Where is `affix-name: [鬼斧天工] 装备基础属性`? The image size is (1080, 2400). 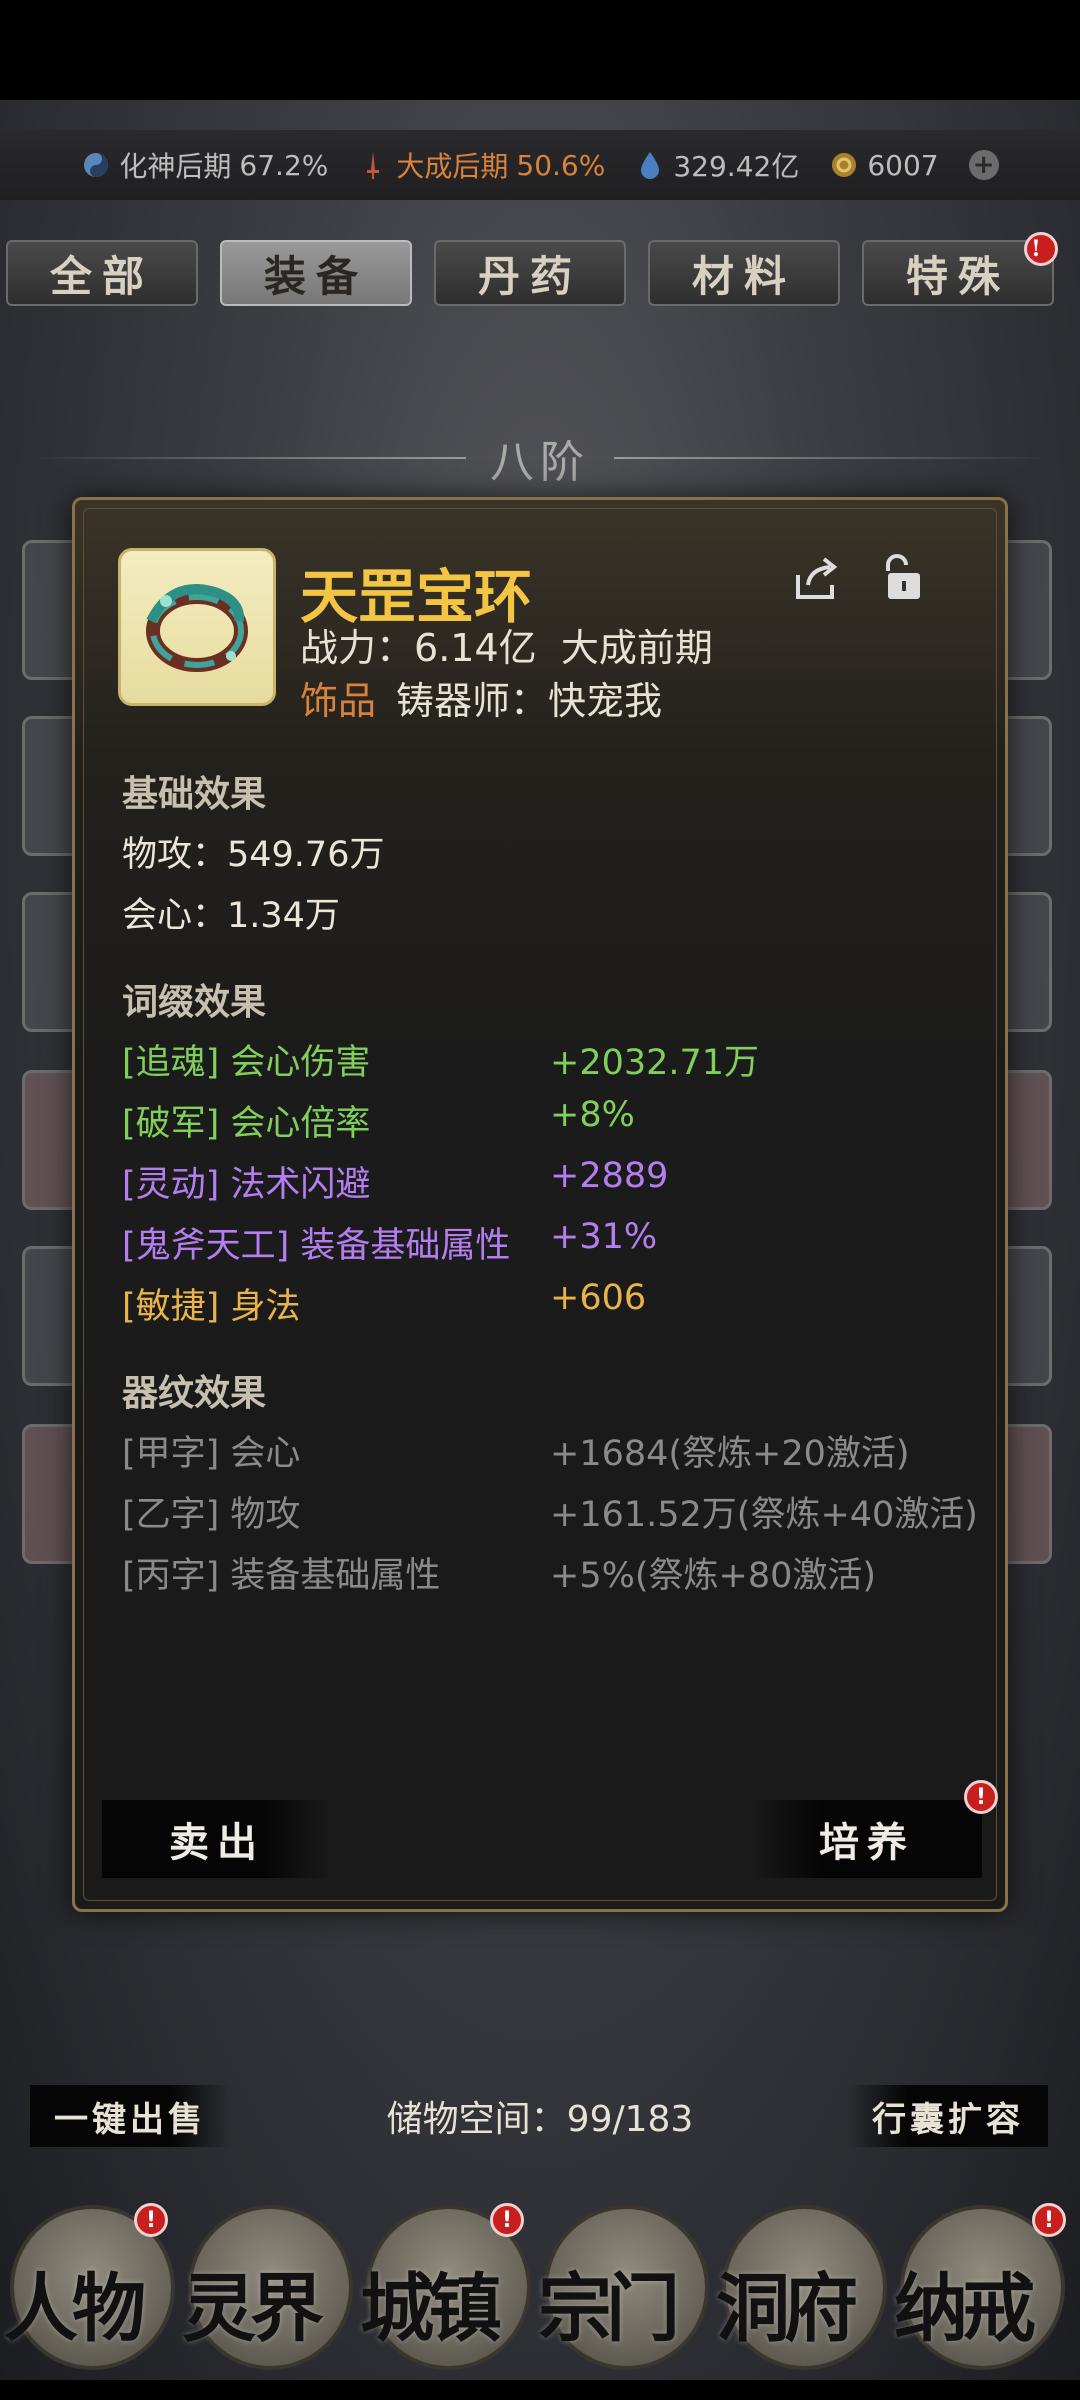 affix-name: [鬼斧天工] 装备基础属性 is located at coordinates (316, 1246).